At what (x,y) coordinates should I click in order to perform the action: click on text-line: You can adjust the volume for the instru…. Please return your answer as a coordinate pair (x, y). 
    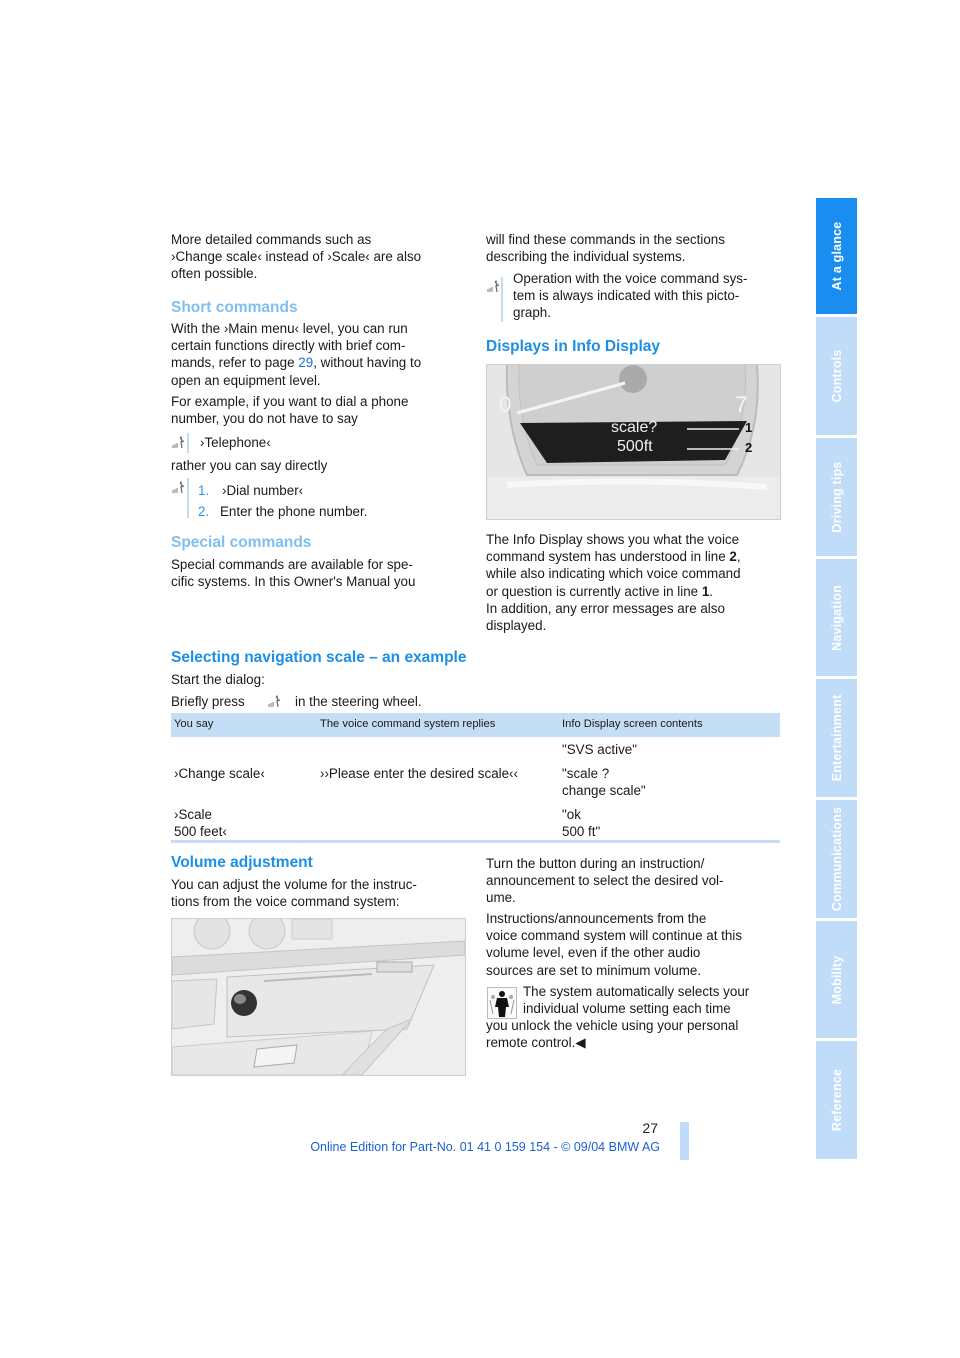
    Looking at the image, I should click on (294, 884).